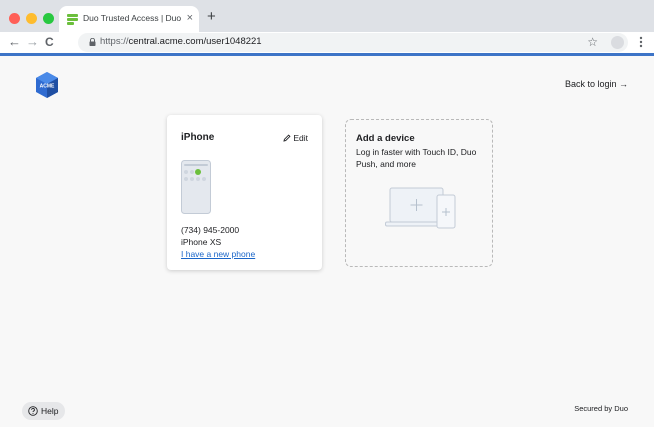 Image resolution: width=654 pixels, height=427 pixels. What do you see at coordinates (190, 18) in the screenshot?
I see `tab-close-icon: ×` at bounding box center [190, 18].